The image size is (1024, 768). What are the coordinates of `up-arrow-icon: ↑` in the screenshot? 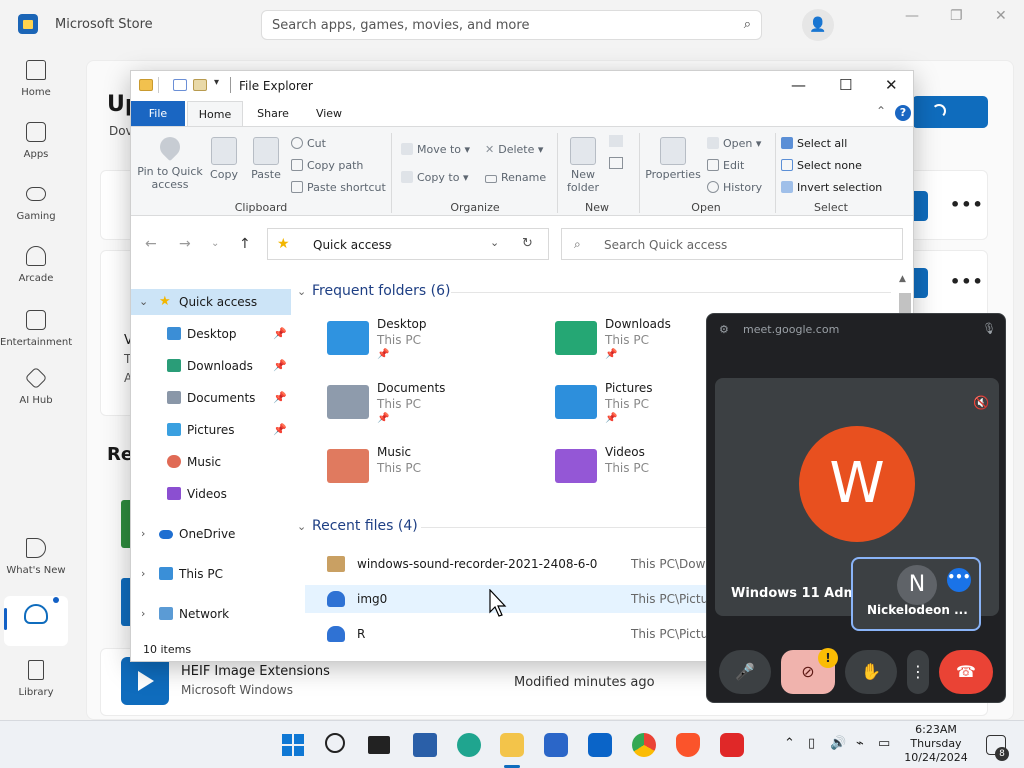 It's located at (245, 244).